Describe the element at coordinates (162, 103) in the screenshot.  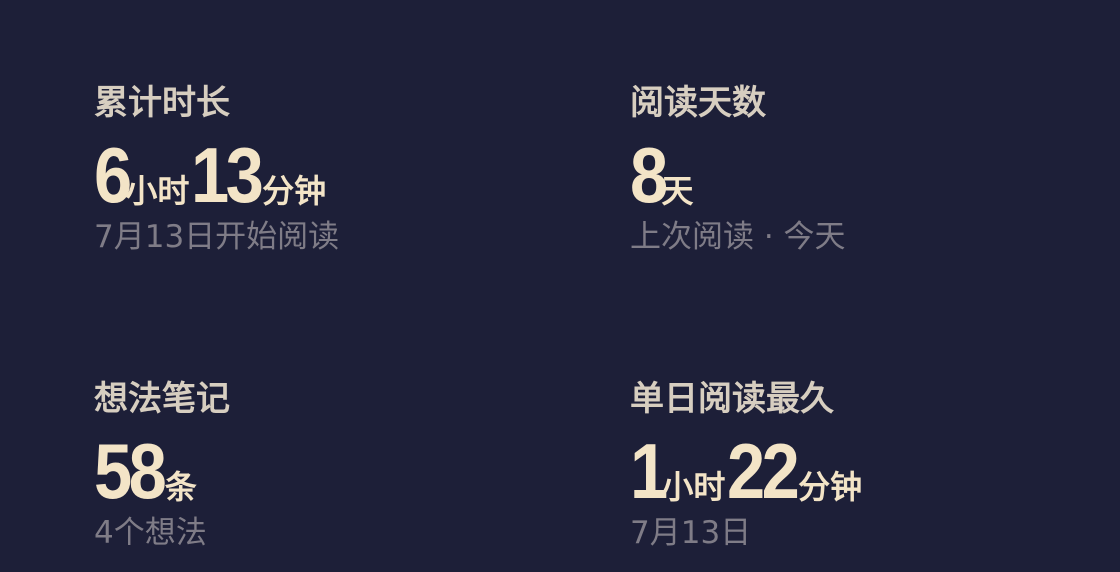
I see `stat-label: 累计时长` at that location.